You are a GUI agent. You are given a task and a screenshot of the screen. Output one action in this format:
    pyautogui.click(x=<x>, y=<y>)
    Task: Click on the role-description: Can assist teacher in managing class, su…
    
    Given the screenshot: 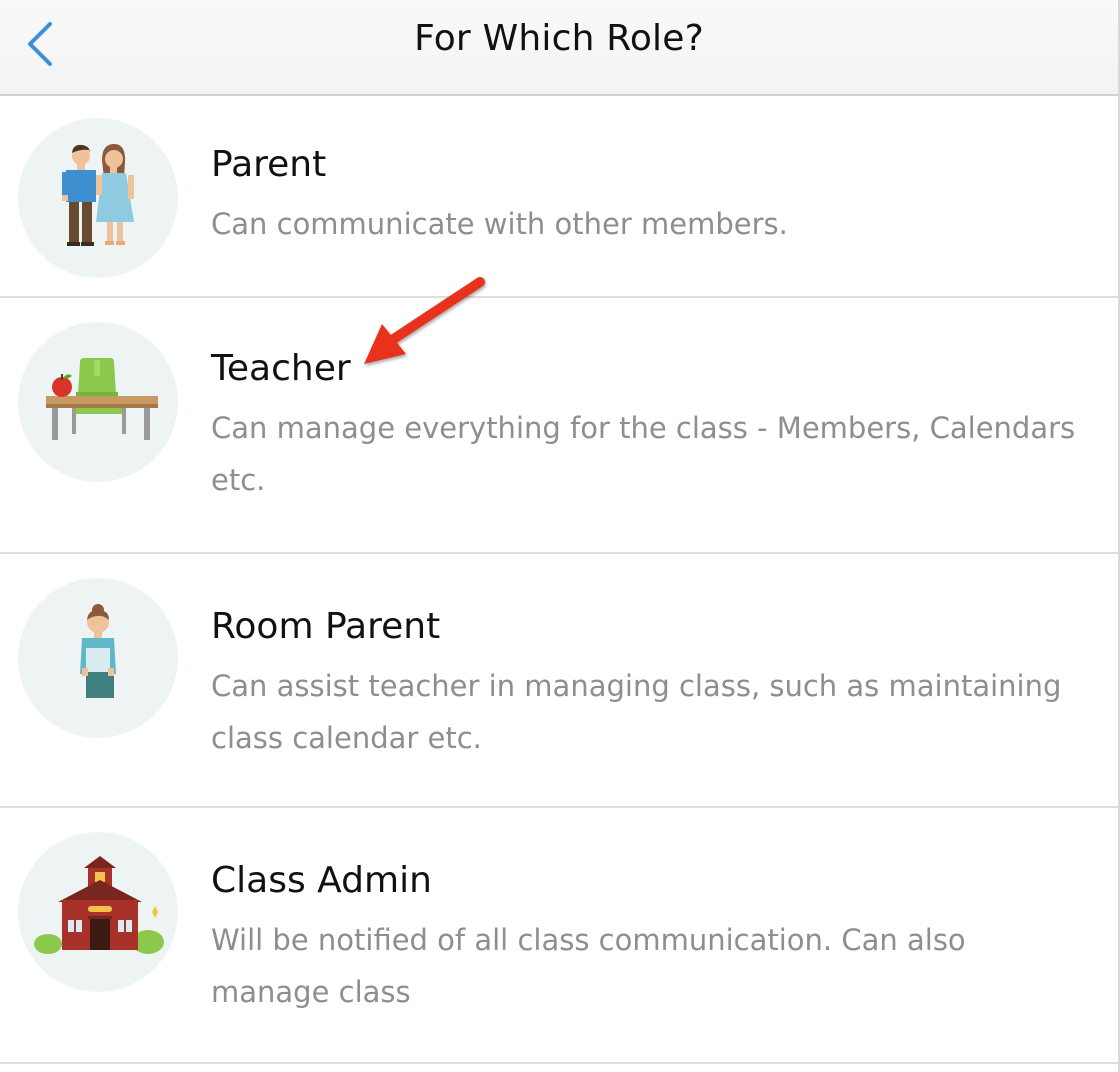 What is the action you would take?
    pyautogui.click(x=636, y=712)
    